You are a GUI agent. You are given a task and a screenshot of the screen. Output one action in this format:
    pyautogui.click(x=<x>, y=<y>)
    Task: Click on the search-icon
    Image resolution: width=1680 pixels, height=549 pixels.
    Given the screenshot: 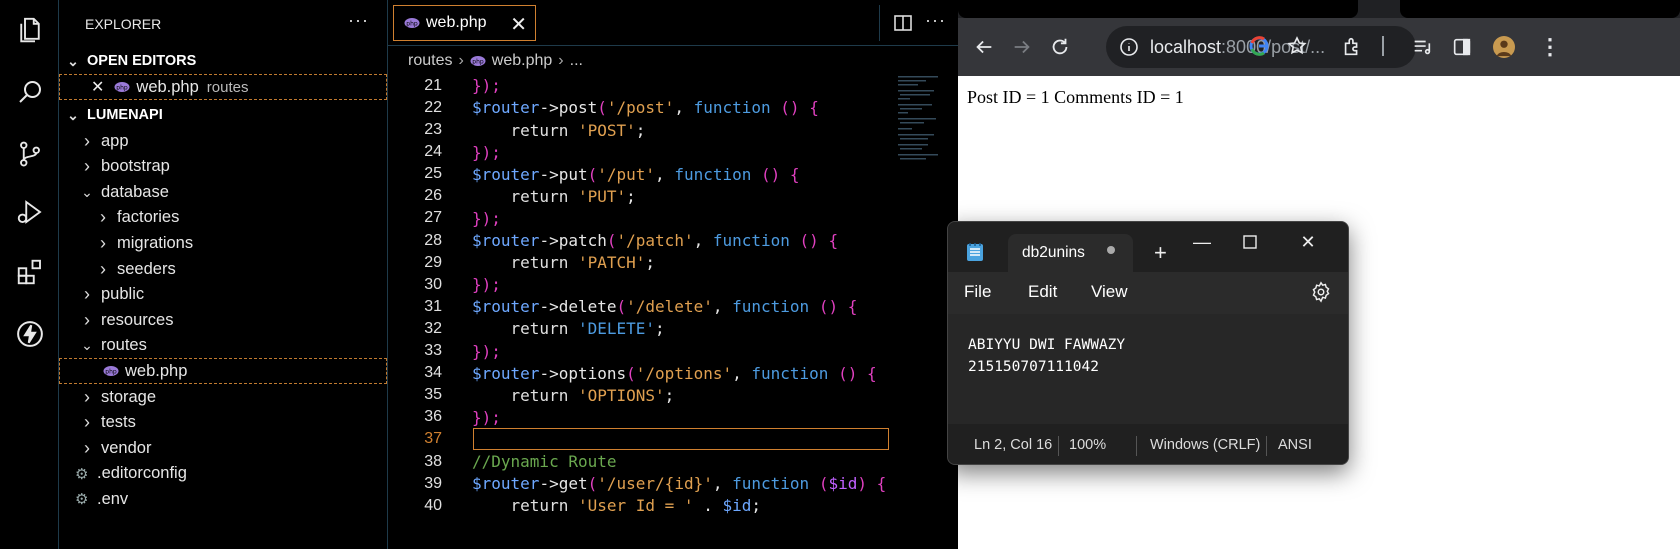 What is the action you would take?
    pyautogui.click(x=30, y=92)
    